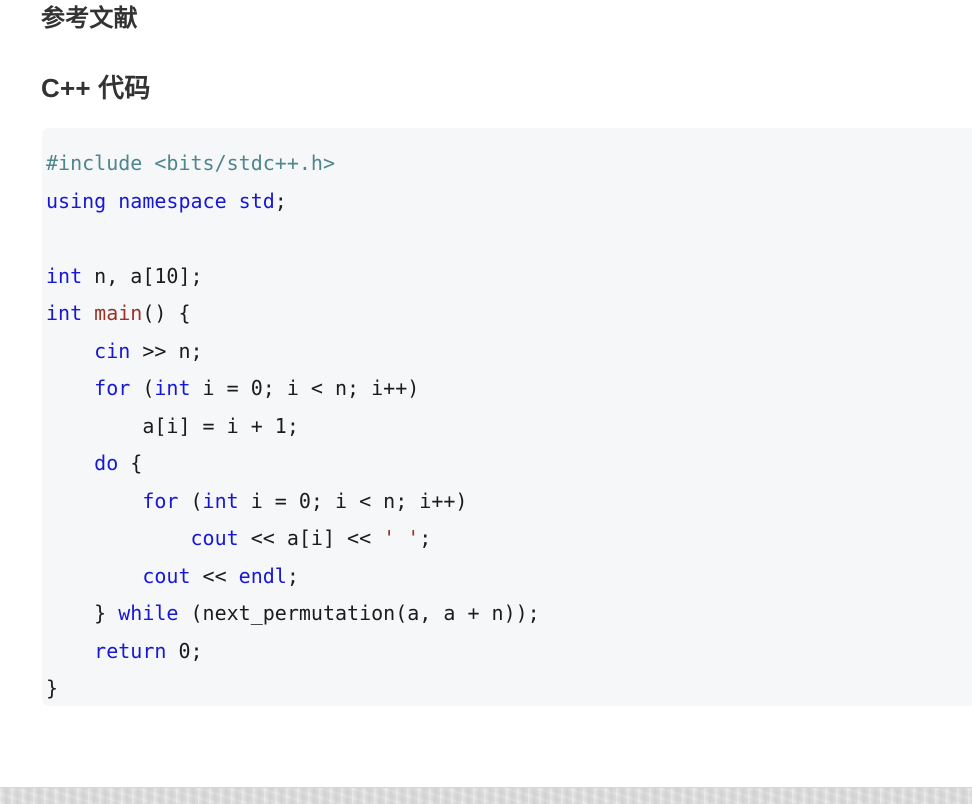 The height and width of the screenshot is (804, 972). Describe the element at coordinates (148, 613) in the screenshot. I see `code-token: while` at that location.